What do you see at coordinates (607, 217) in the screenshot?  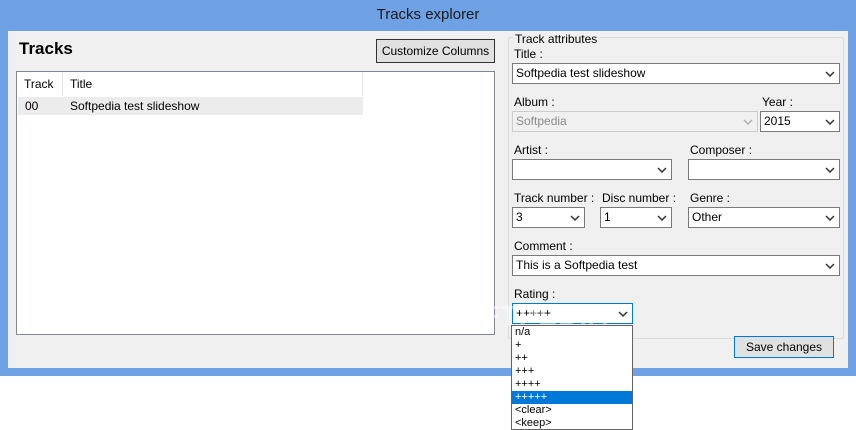 I see `disc-number-value: 1` at bounding box center [607, 217].